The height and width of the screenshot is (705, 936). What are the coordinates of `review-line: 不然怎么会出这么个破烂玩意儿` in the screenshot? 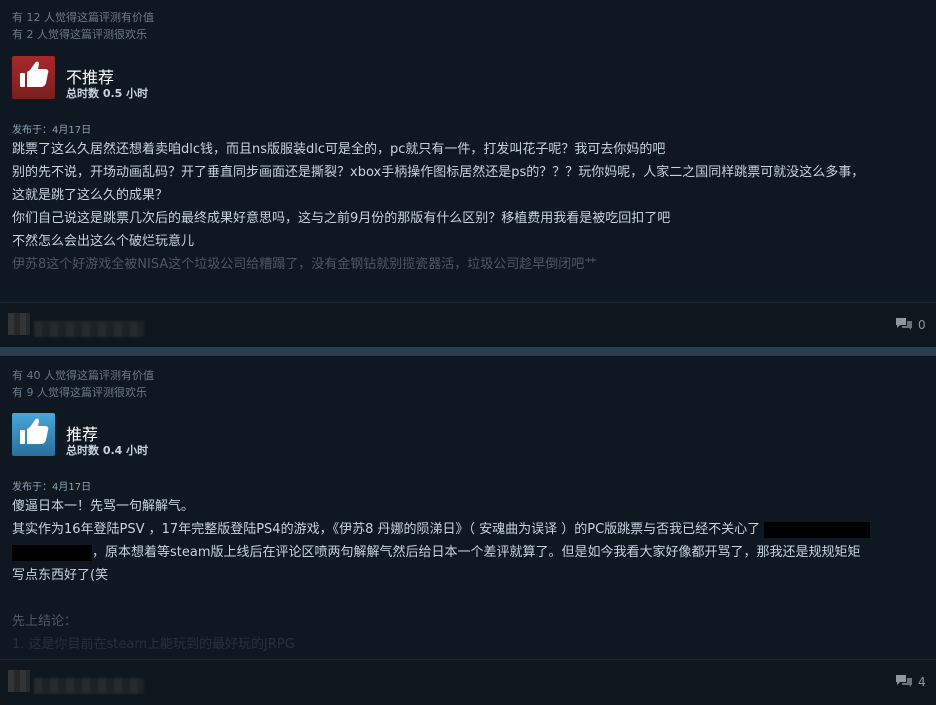 It's located at (103, 241).